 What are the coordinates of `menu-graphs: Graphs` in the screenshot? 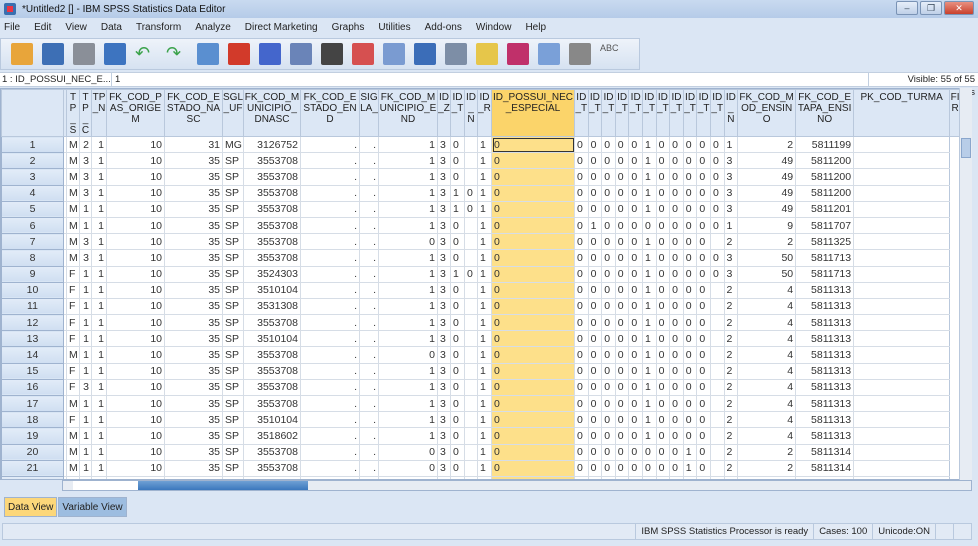 It's located at (348, 28).